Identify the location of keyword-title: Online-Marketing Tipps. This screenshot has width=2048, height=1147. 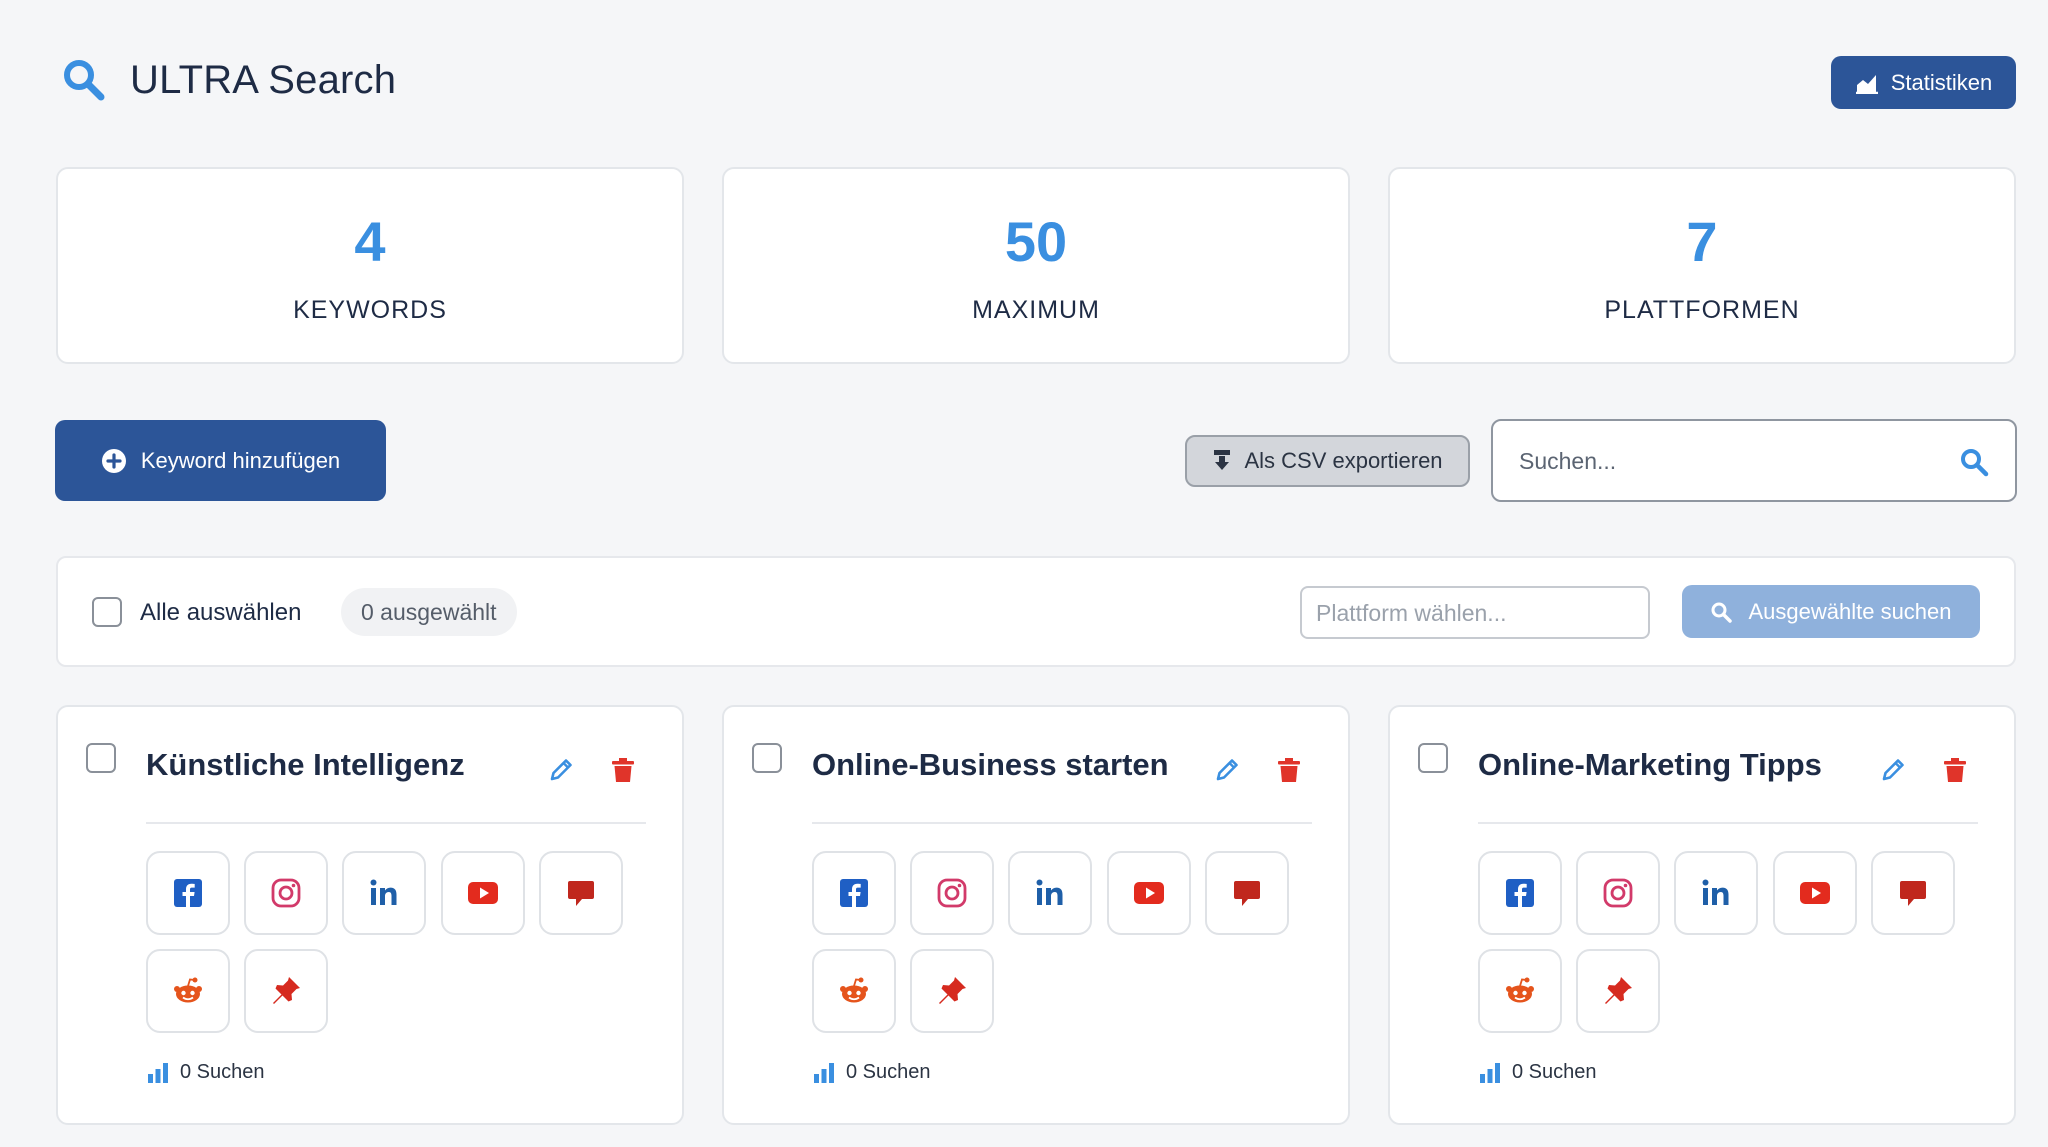
(1650, 764).